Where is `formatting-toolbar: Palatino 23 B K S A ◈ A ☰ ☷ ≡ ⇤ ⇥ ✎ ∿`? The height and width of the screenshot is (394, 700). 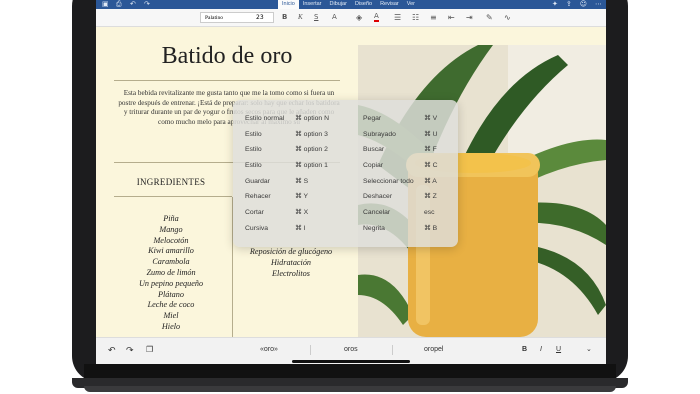
formatting-toolbar: Palatino 23 B K S A ◈ A ☰ ☷ ≡ ⇤ ⇥ ✎ ∿ is located at coordinates (351, 18).